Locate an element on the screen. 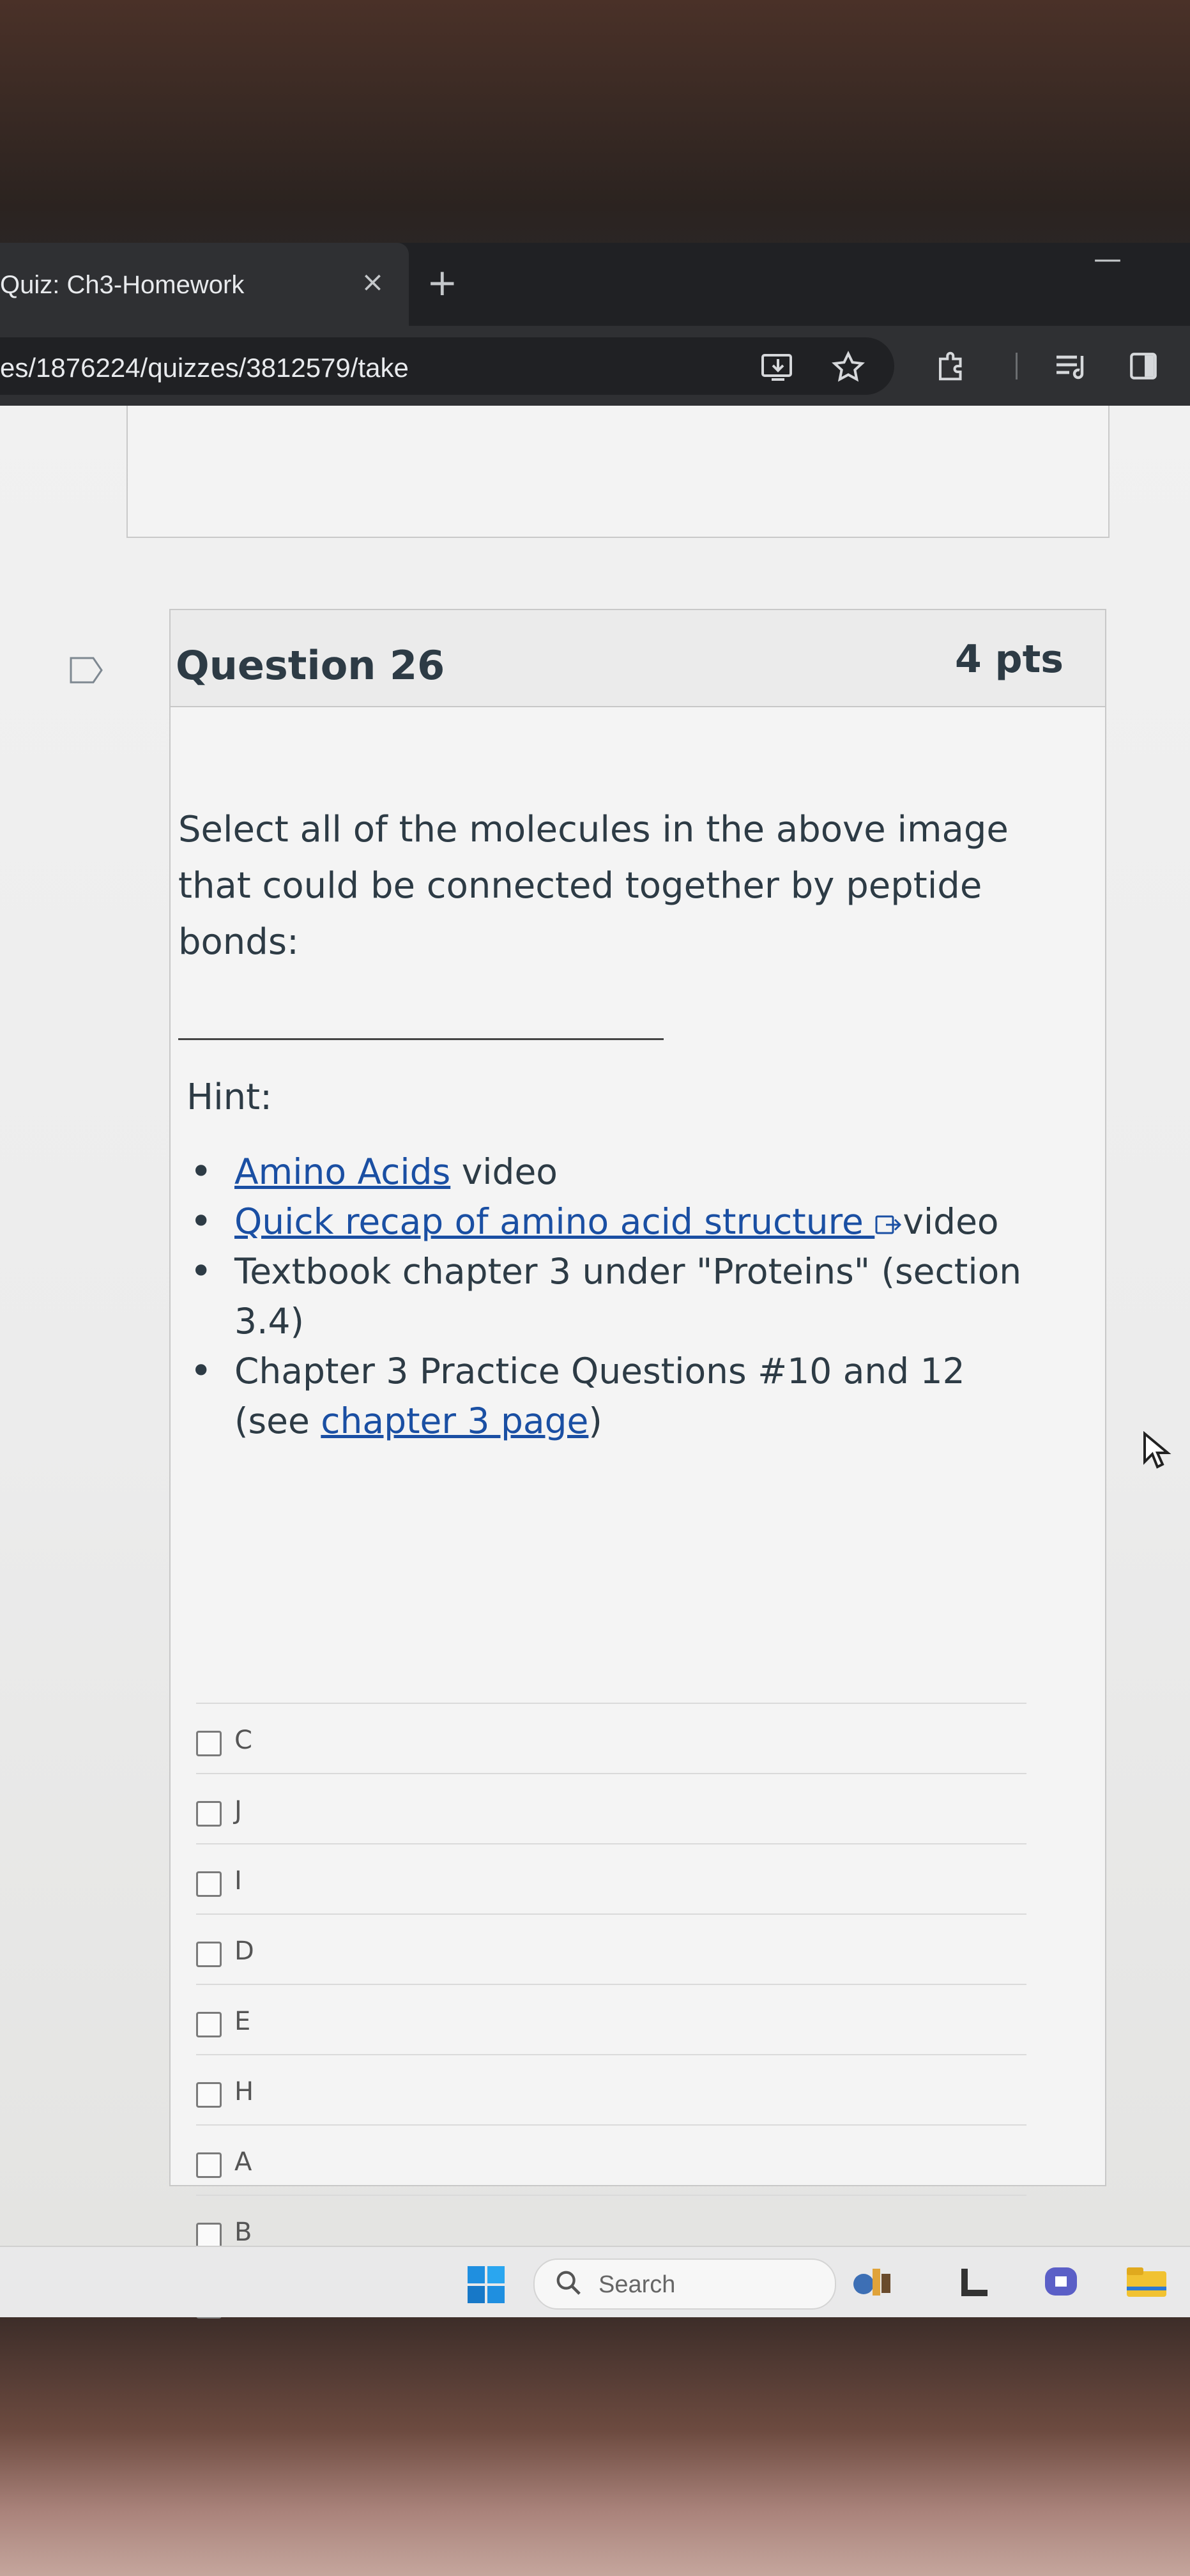  photo-background is located at coordinates (595, 2444).